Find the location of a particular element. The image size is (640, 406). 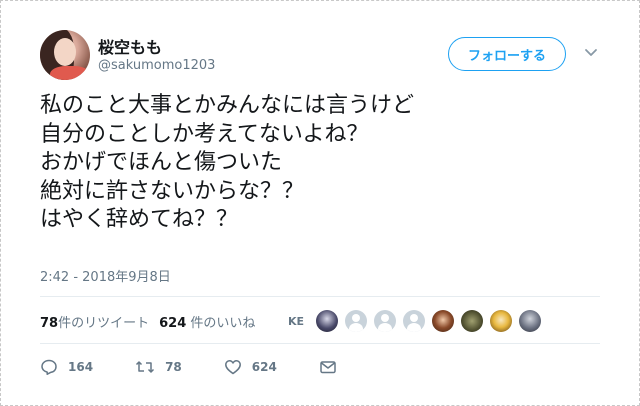

reply-icon is located at coordinates (49, 367).